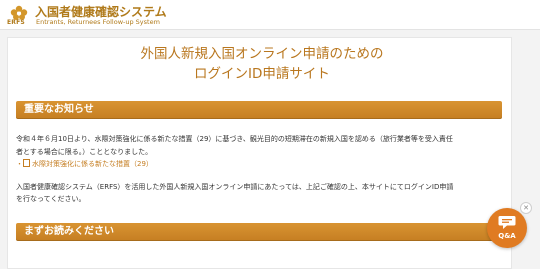 The image size is (540, 269). Describe the element at coordinates (259, 110) in the screenshot. I see `important-notice-heading: 重要なお知らせ` at that location.